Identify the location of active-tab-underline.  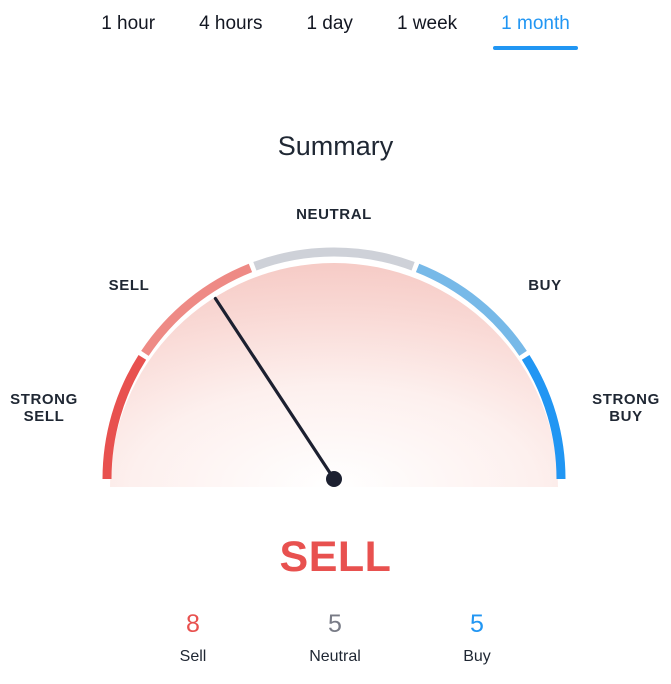
(535, 48).